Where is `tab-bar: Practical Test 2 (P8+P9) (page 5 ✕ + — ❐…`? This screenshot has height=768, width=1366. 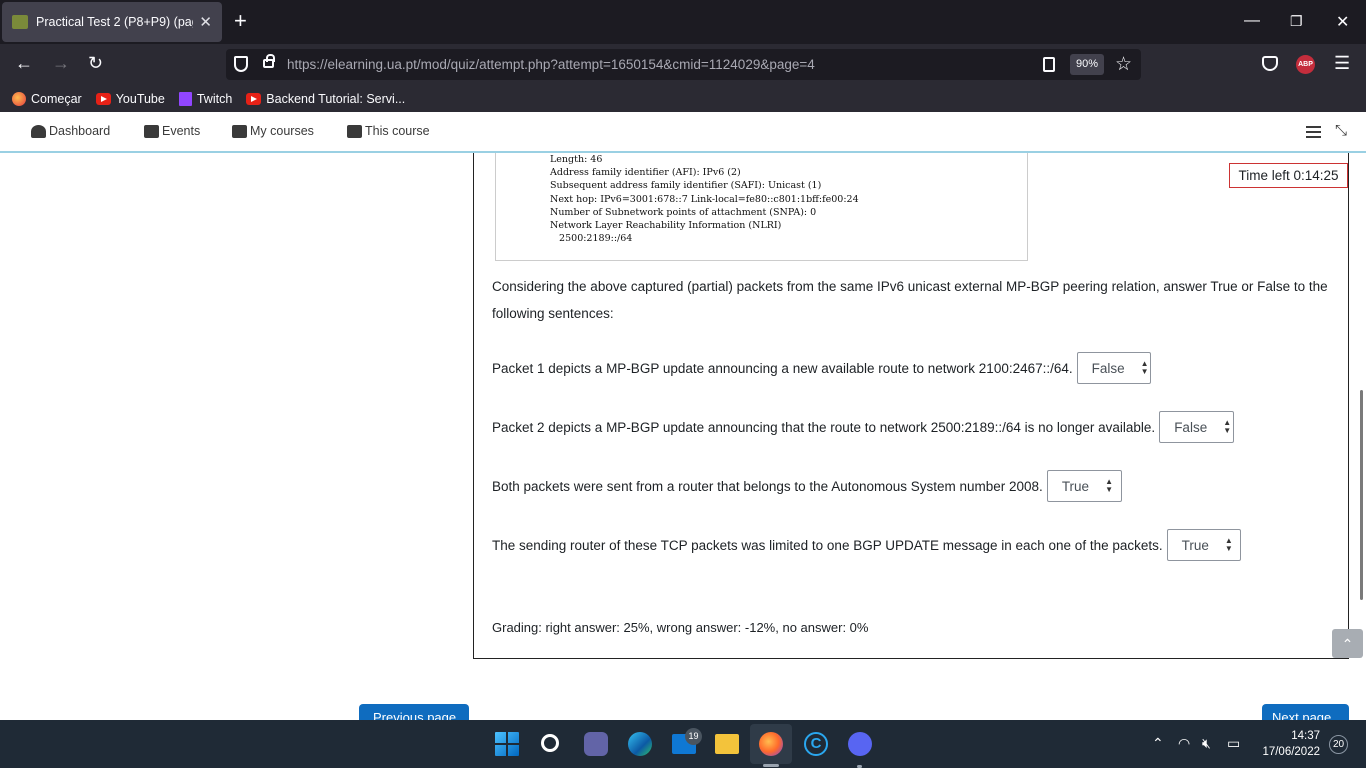 tab-bar: Practical Test 2 (P8+P9) (page 5 ✕ + — ❐… is located at coordinates (683, 22).